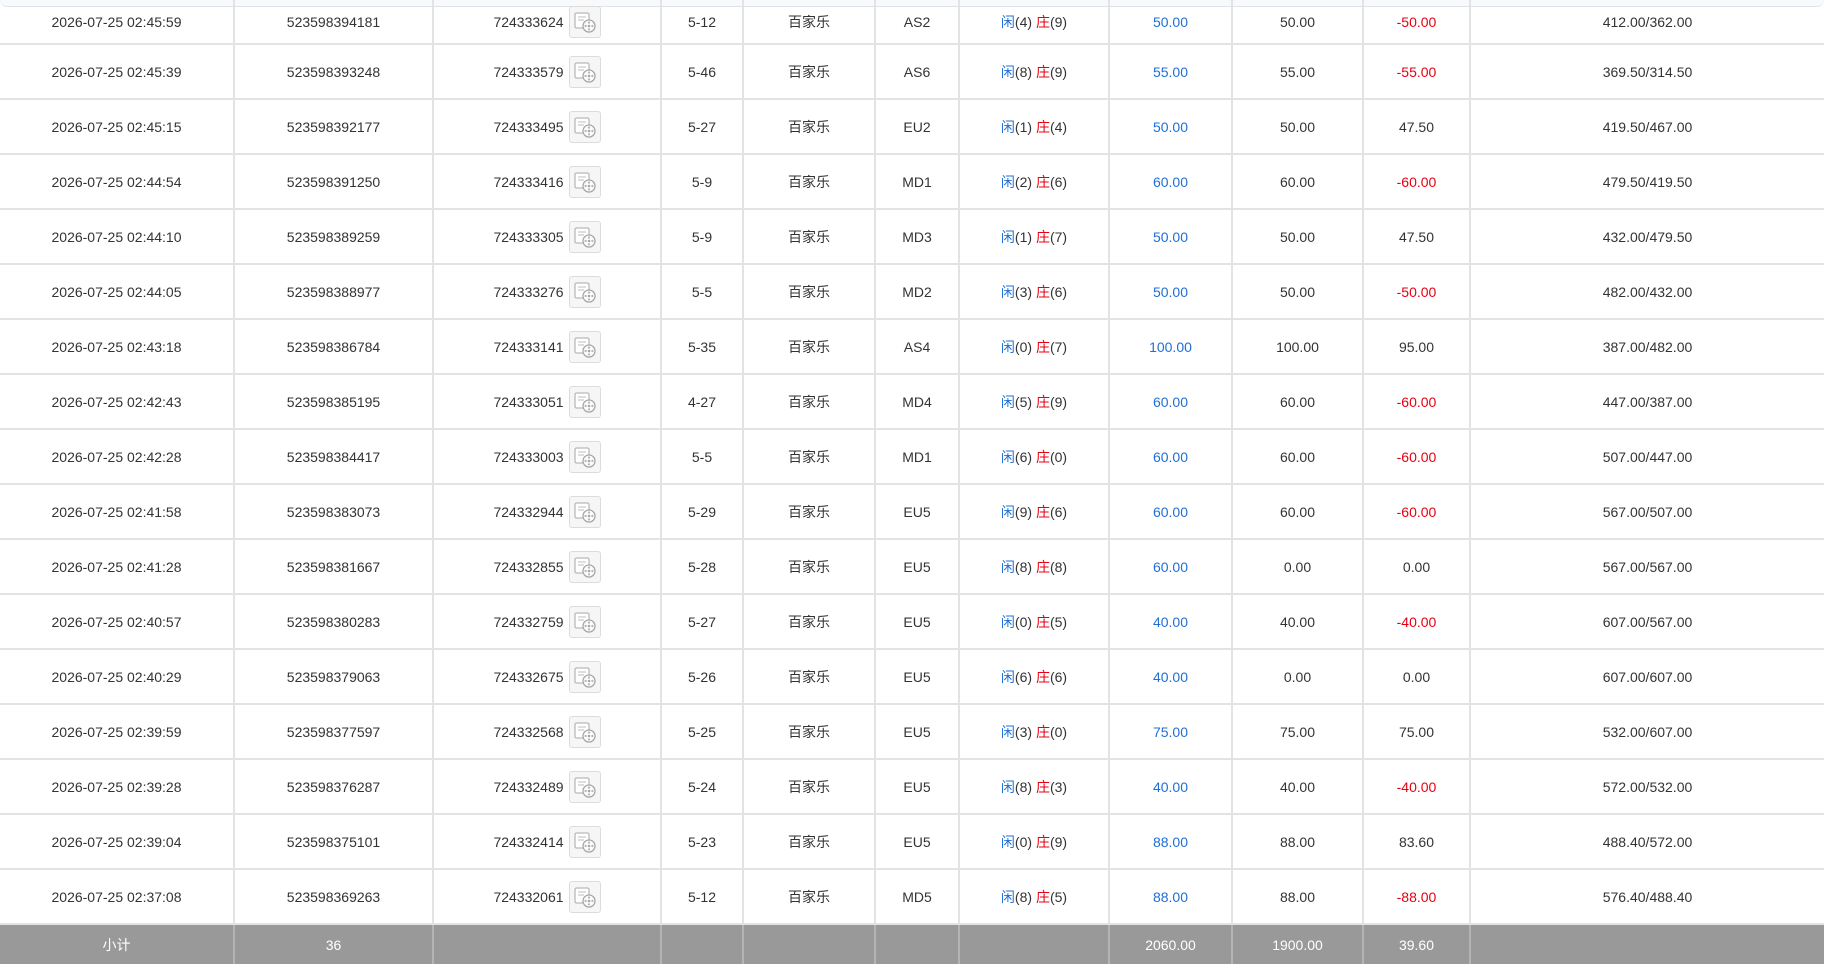 Image resolution: width=1824 pixels, height=964 pixels. What do you see at coordinates (117, 512) in the screenshot?
I see `cell-bet-time: 2026-07-25 02:41:58` at bounding box center [117, 512].